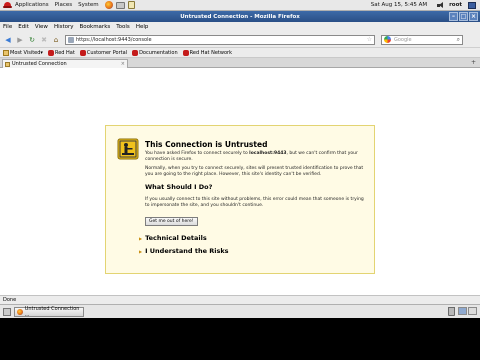 This screenshot has width=480, height=360. What do you see at coordinates (103, 52) in the screenshot?
I see `bookmark-customer-portal: Customer Portal` at bounding box center [103, 52].